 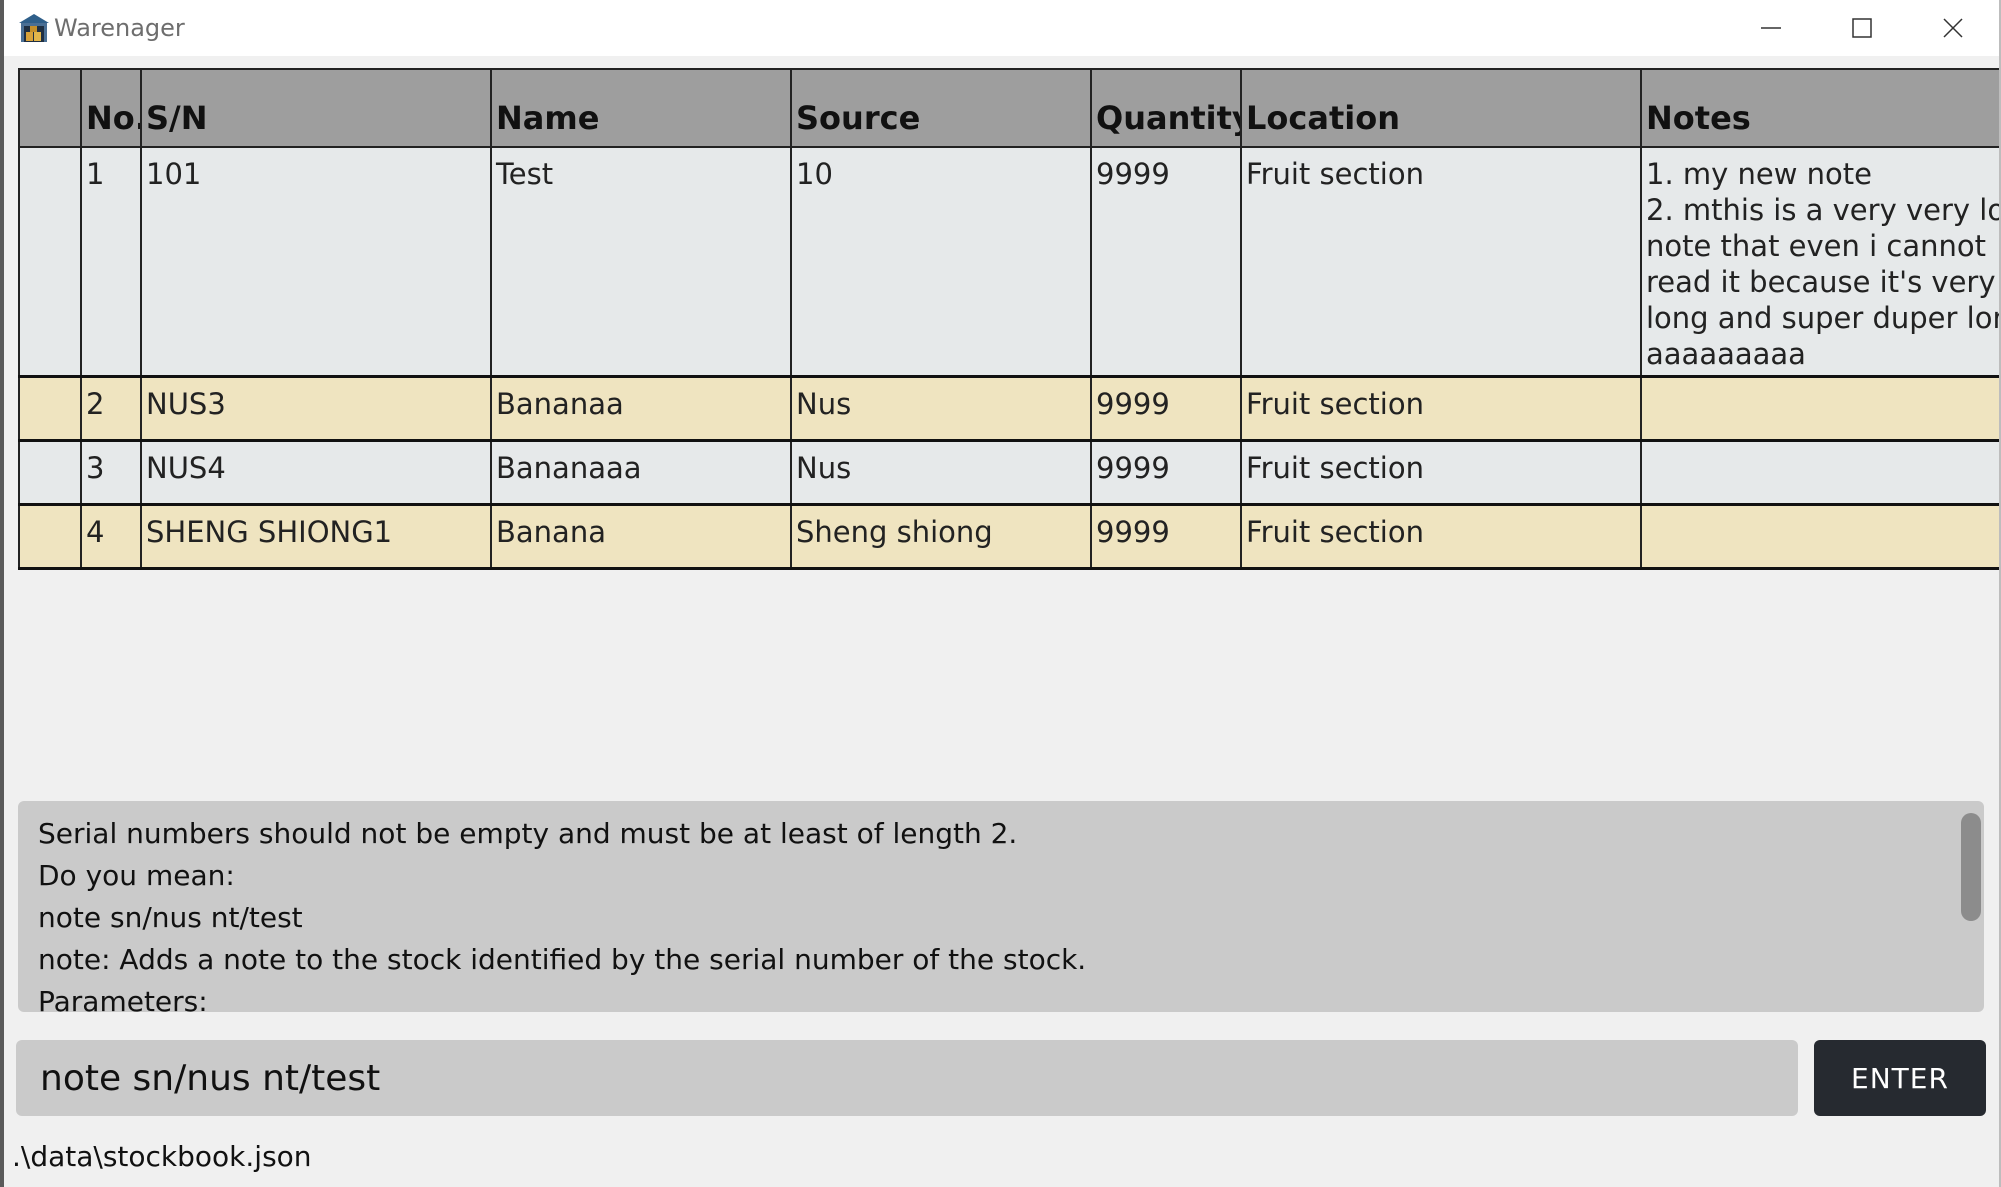 I want to click on cell-source: Sheng shiong, so click(x=940, y=536).